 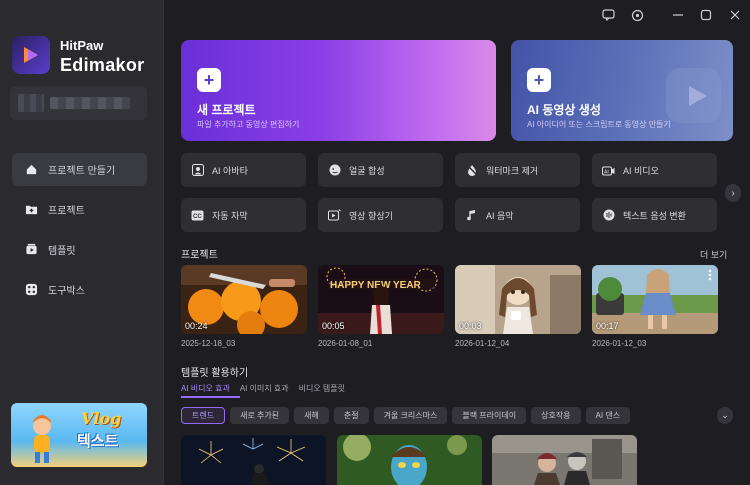 What do you see at coordinates (367, 170) in the screenshot?
I see `tool-label: 얼굴 합성` at bounding box center [367, 170].